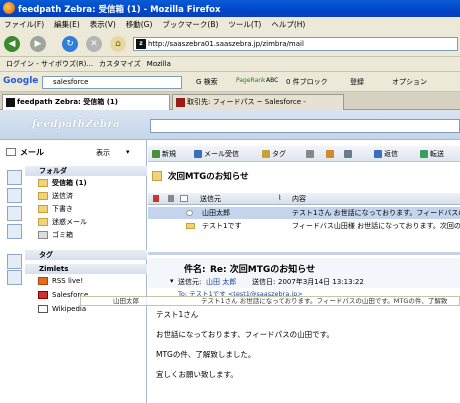 The width and height of the screenshot is (460, 403). What do you see at coordinates (164, 154) in the screenshot?
I see `new-button: 新規` at bounding box center [164, 154].